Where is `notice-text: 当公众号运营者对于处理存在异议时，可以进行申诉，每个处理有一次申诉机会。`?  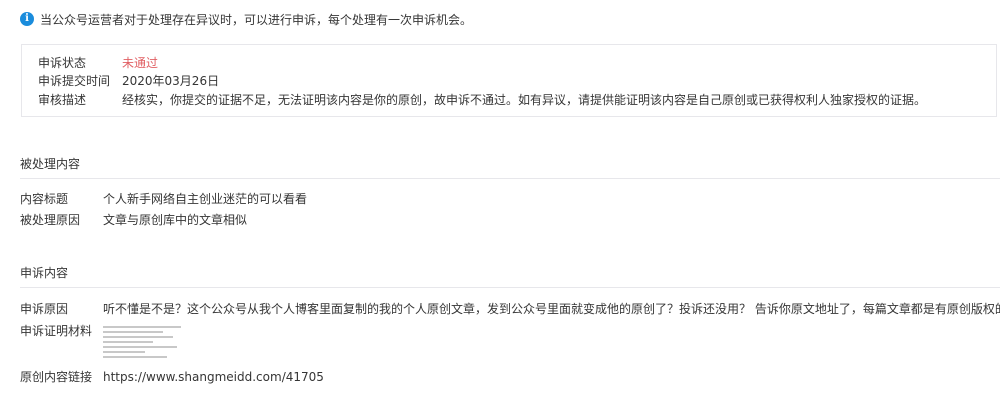
notice-text: 当公众号运营者对于处理存在异议时，可以进行申诉，每个处理有一次申诉机会。 is located at coordinates (256, 19).